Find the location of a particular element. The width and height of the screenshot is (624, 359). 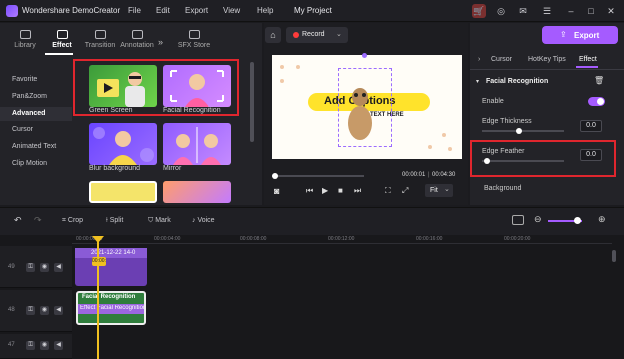

tick-4: 00:00:16:00 is located at coordinates (429, 239).